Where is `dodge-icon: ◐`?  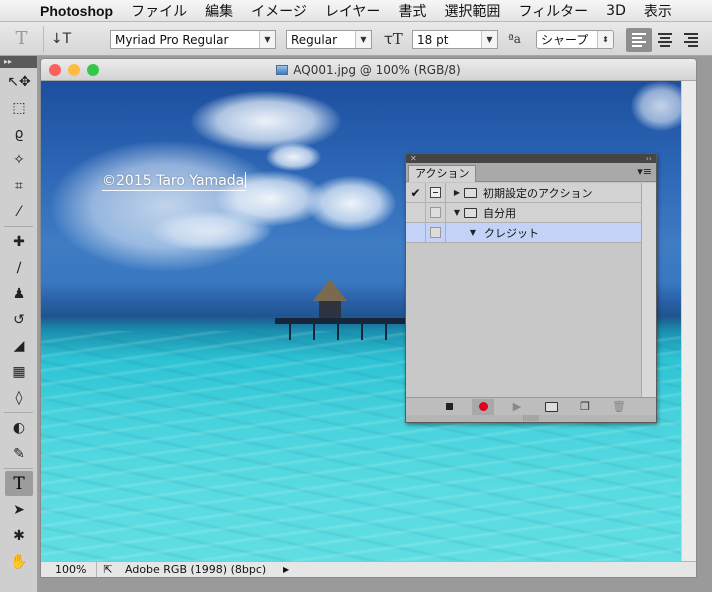
dodge-icon: ◐ is located at coordinates (19, 427).